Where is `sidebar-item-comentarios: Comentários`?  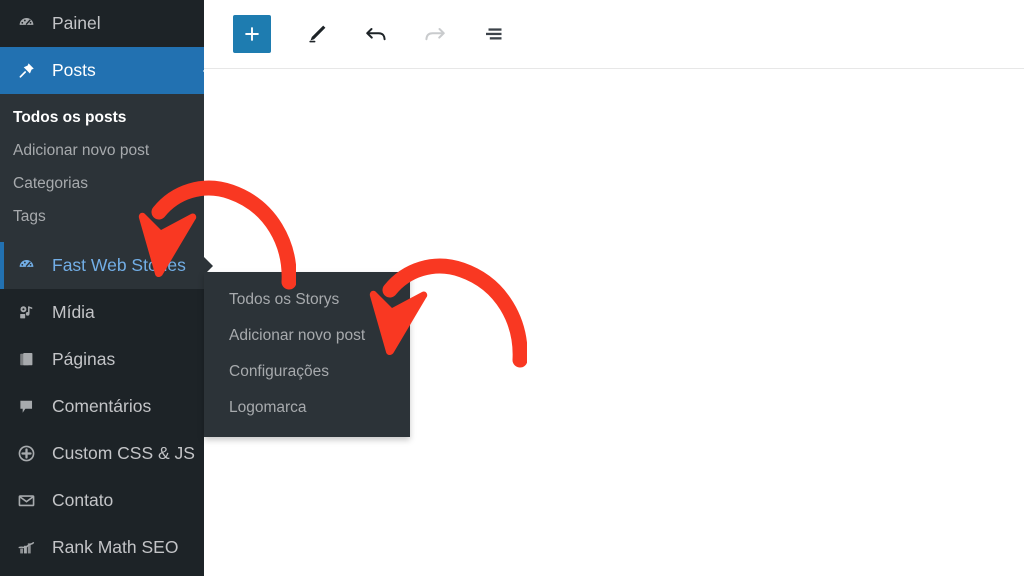
sidebar-item-comentarios: Comentários is located at coordinates (102, 406).